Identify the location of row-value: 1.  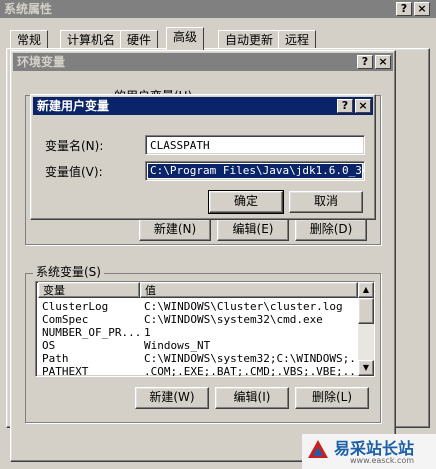
(147, 332).